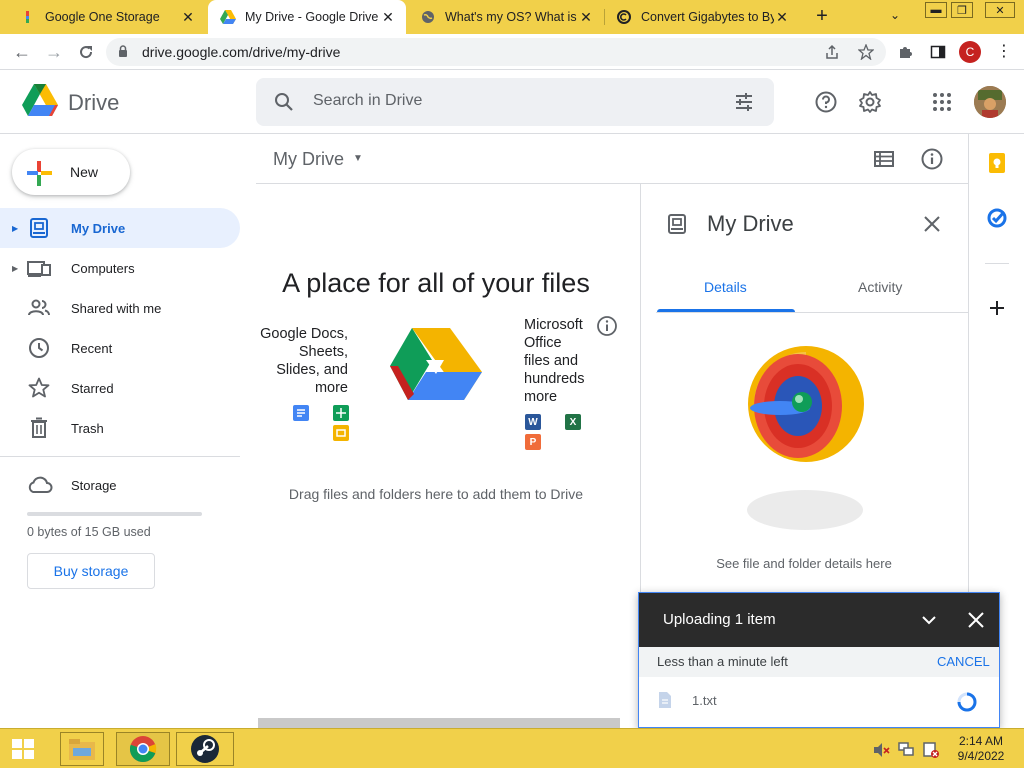 The height and width of the screenshot is (768, 1024). I want to click on side-panel-divider, so click(997, 263).